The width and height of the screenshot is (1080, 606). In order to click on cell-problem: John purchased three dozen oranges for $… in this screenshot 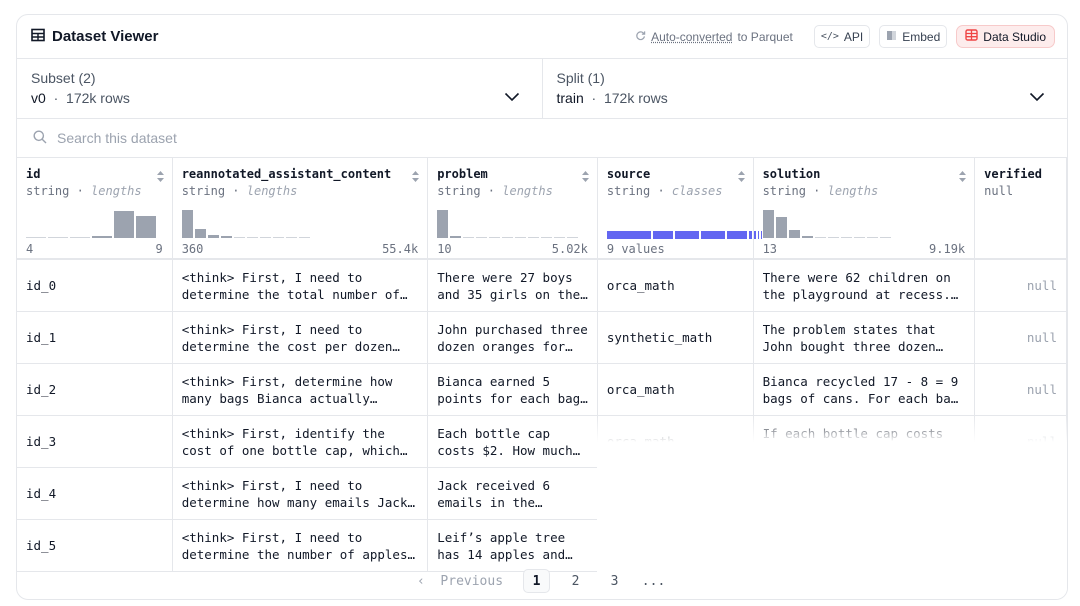, I will do `click(513, 337)`.